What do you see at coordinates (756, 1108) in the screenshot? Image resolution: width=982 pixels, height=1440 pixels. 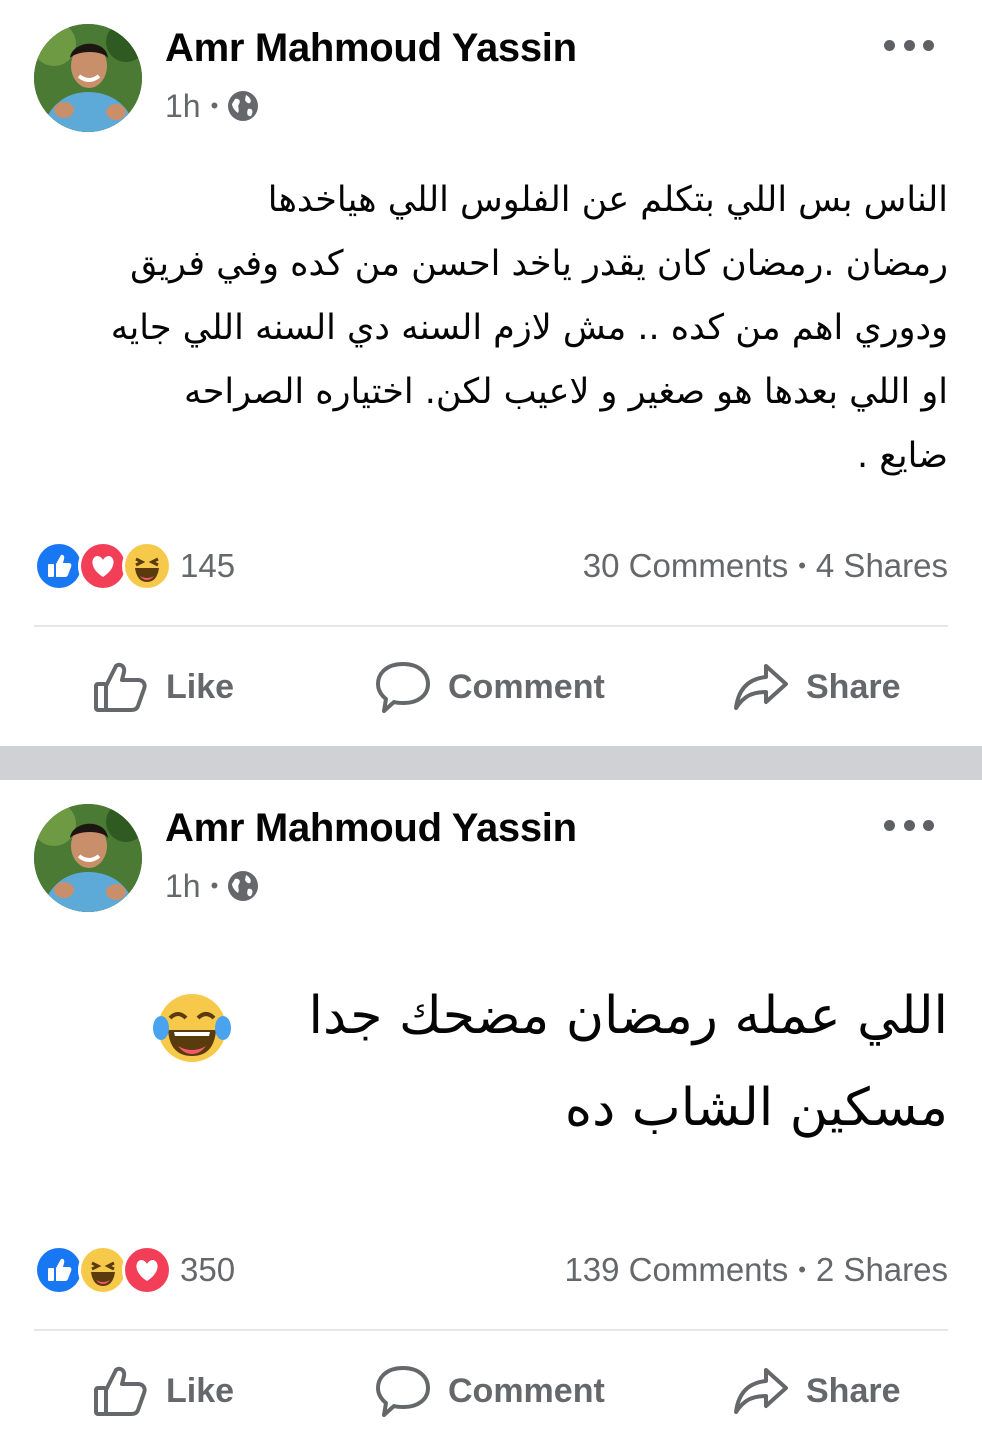 I see `post-text-line: مسكين الشاب ده` at bounding box center [756, 1108].